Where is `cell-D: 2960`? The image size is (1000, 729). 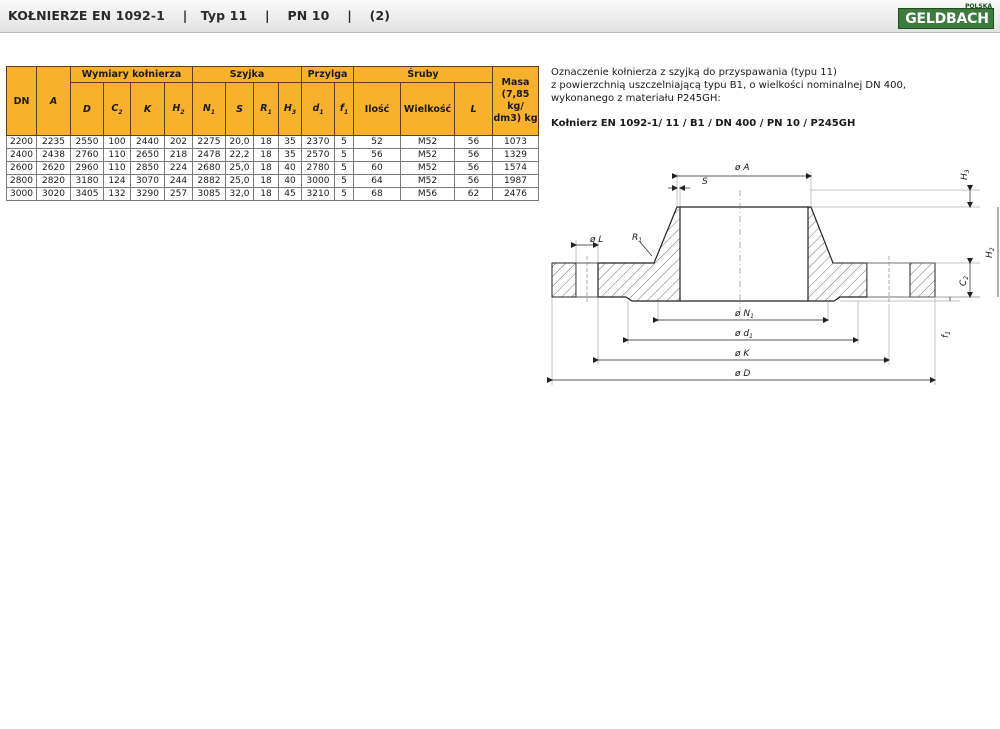 cell-D: 2960 is located at coordinates (87, 168).